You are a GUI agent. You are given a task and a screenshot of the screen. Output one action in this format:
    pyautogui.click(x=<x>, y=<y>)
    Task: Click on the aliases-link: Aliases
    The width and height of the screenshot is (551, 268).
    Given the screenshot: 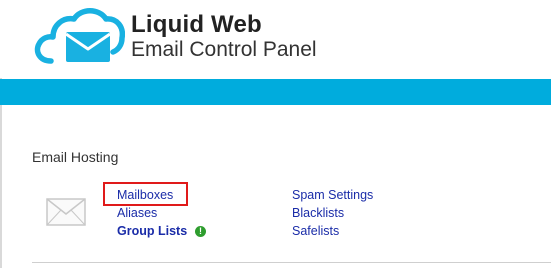 What is the action you would take?
    pyautogui.click(x=137, y=213)
    